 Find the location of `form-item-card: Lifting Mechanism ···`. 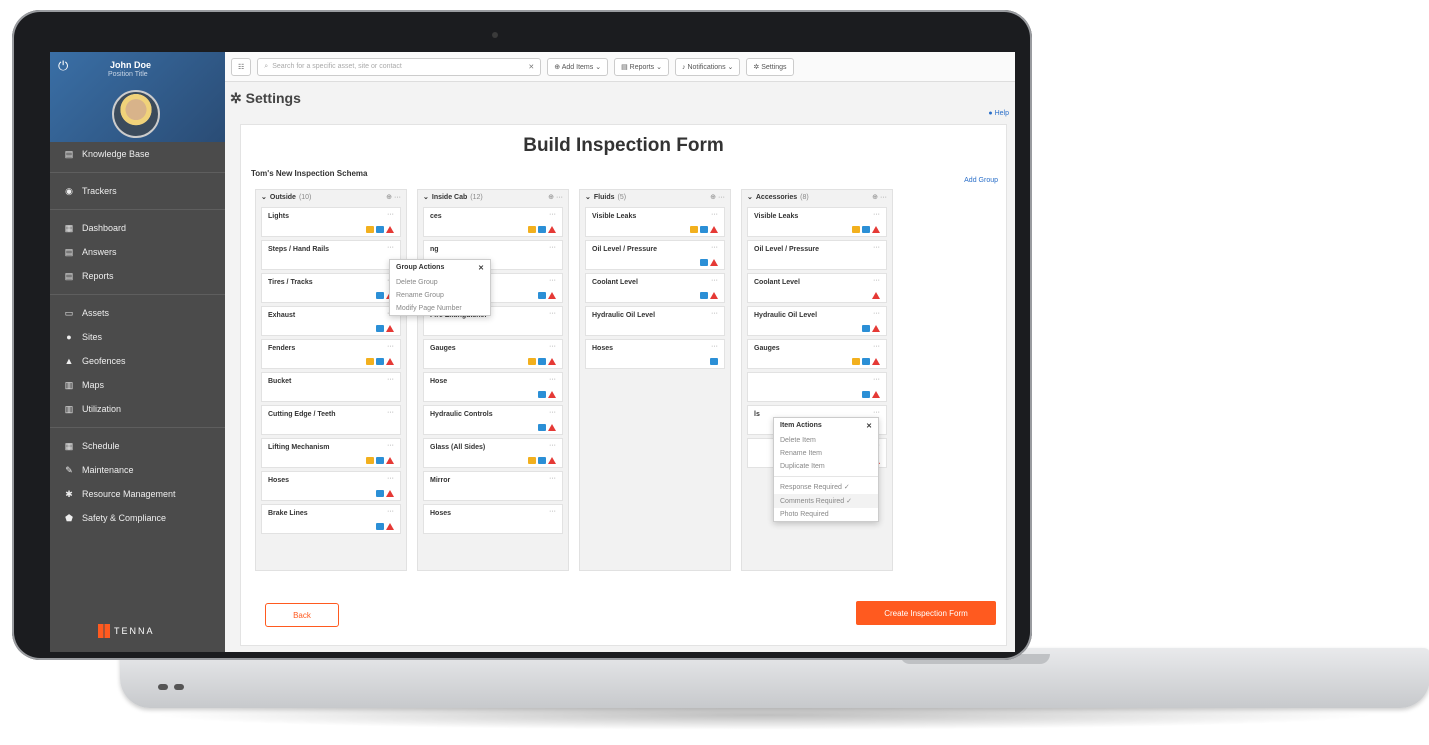

form-item-card: Lifting Mechanism ··· is located at coordinates (331, 453).